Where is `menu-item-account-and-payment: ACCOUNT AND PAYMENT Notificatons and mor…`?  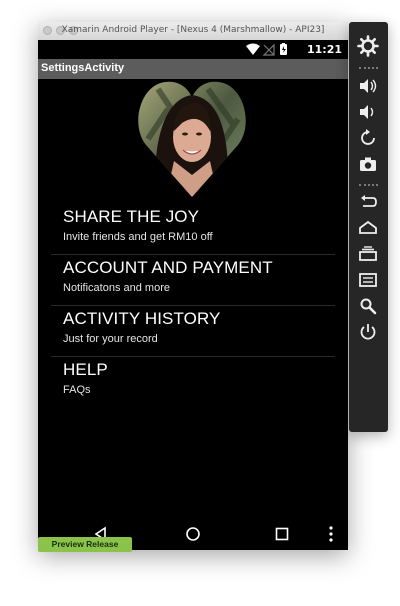 menu-item-account-and-payment: ACCOUNT AND PAYMENT Notificatons and mor… is located at coordinates (193, 280).